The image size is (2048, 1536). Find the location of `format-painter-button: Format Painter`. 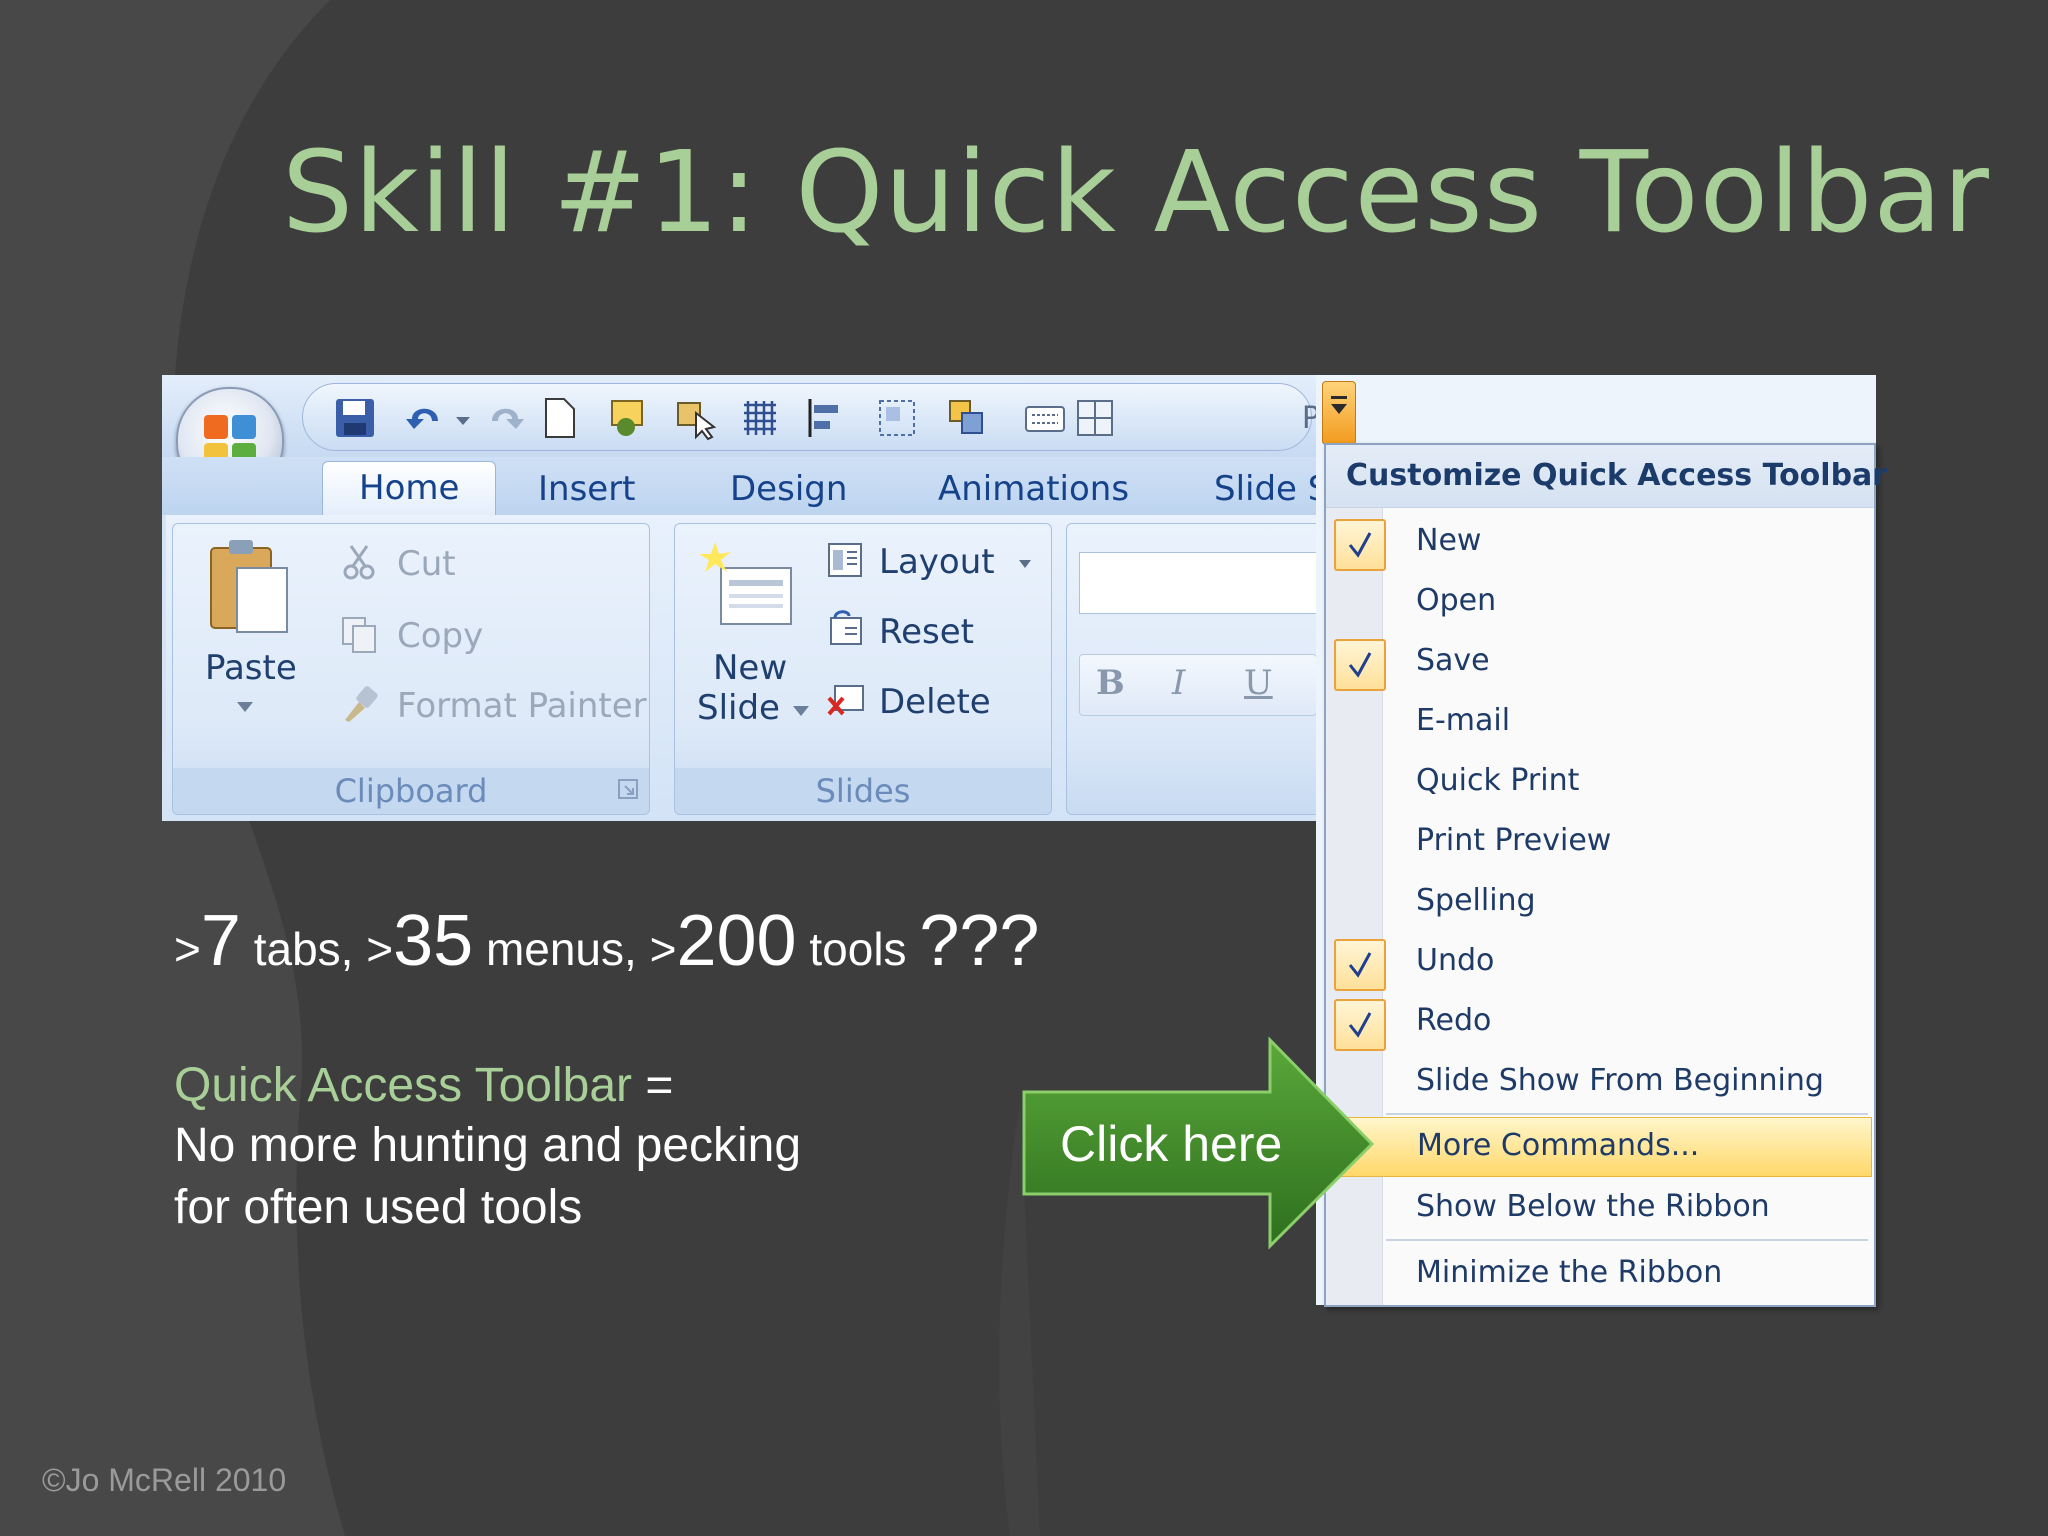

format-painter-button: Format Painter is located at coordinates (522, 706).